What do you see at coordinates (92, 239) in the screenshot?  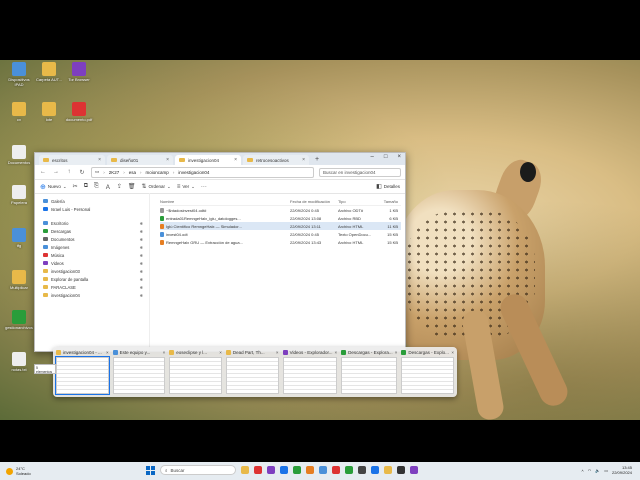 I see `sidebar-item: Documentos ✱` at bounding box center [92, 239].